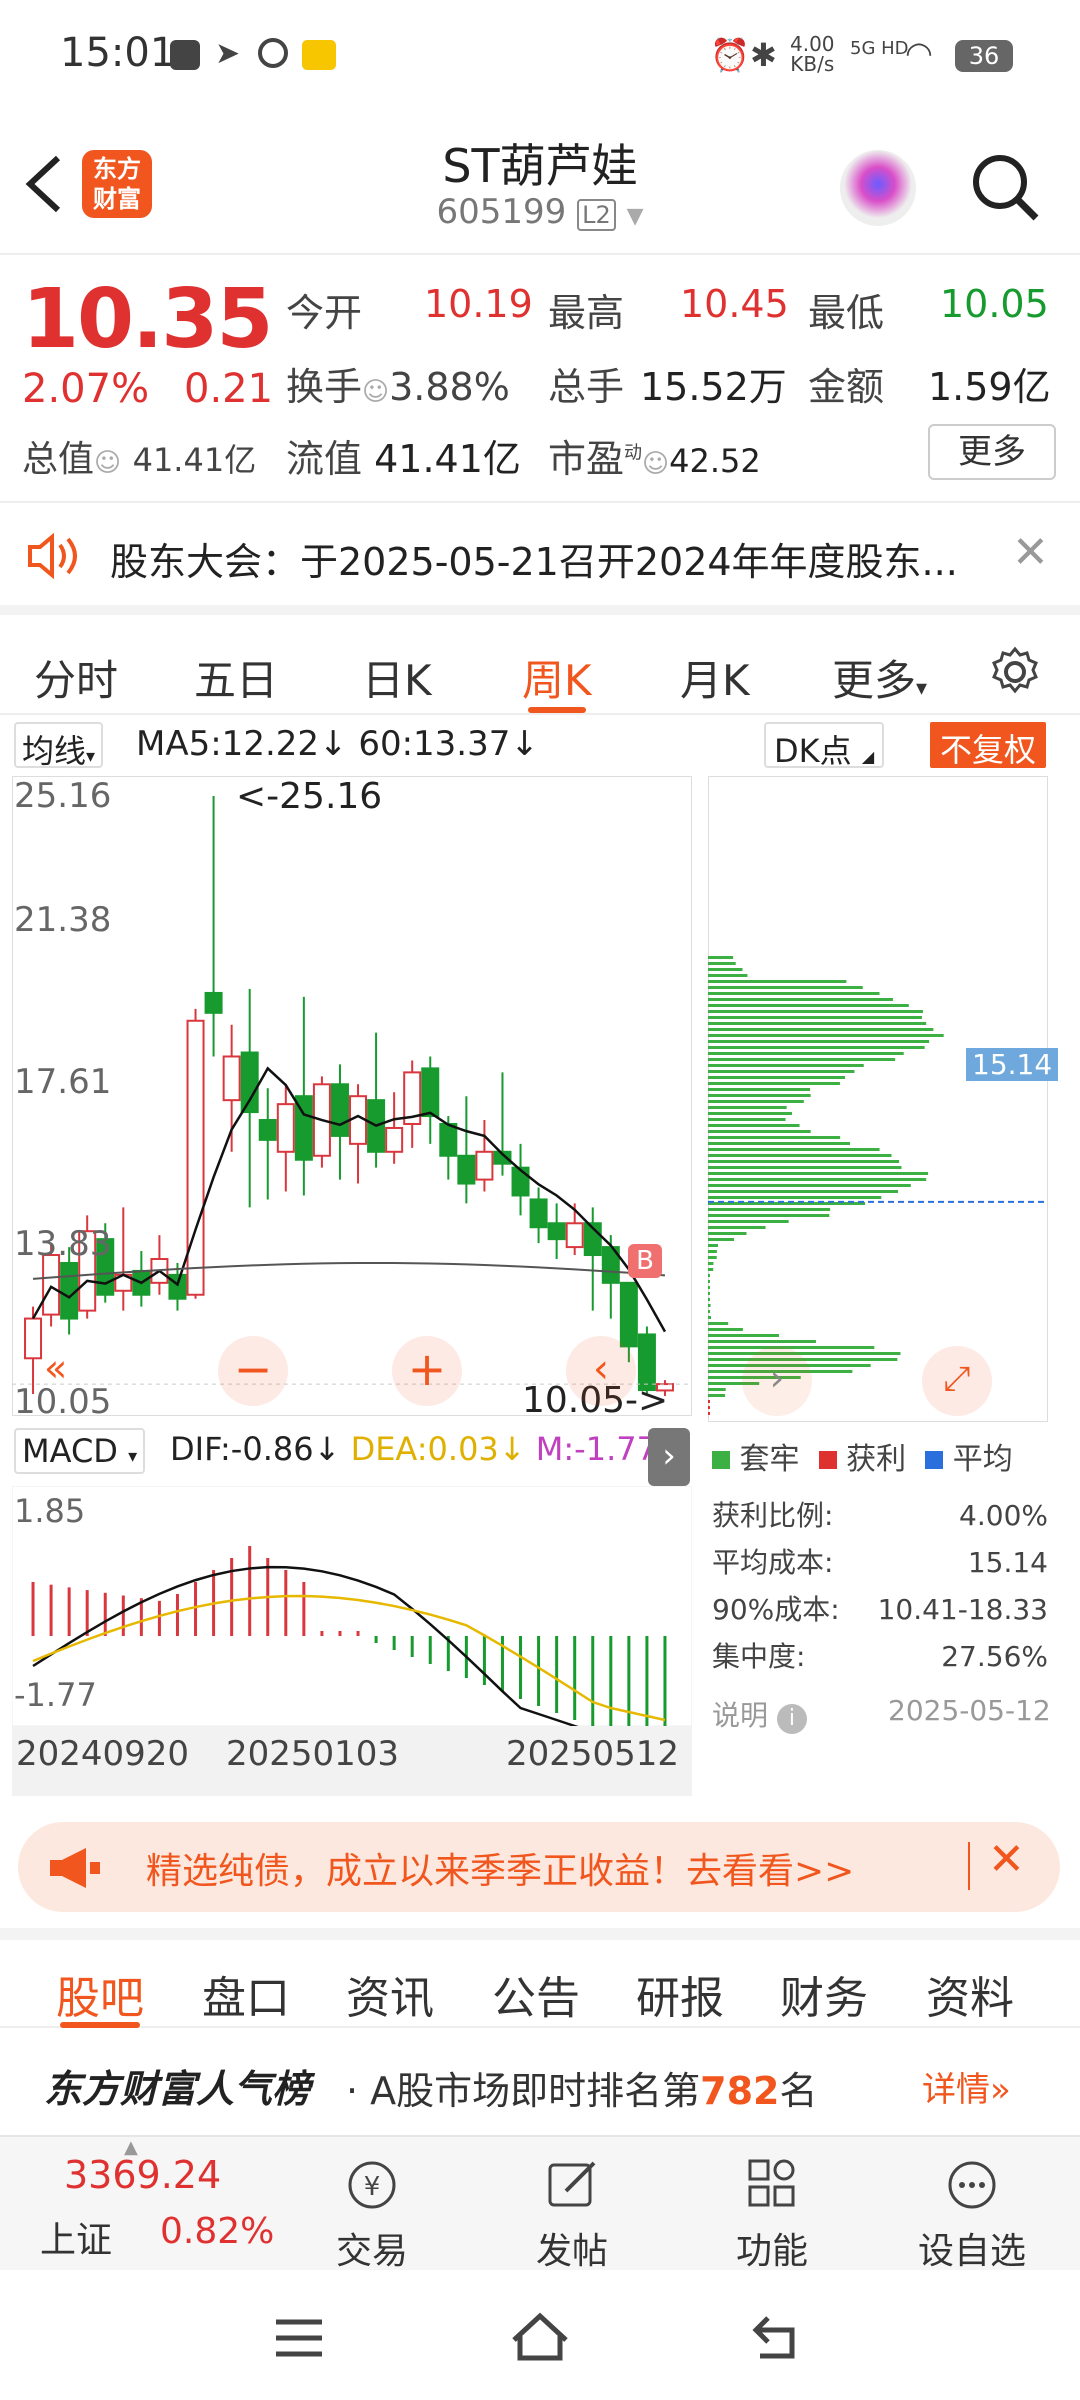 The height and width of the screenshot is (2400, 1080). What do you see at coordinates (878, 188) in the screenshot?
I see `robot-assistant-avatar` at bounding box center [878, 188].